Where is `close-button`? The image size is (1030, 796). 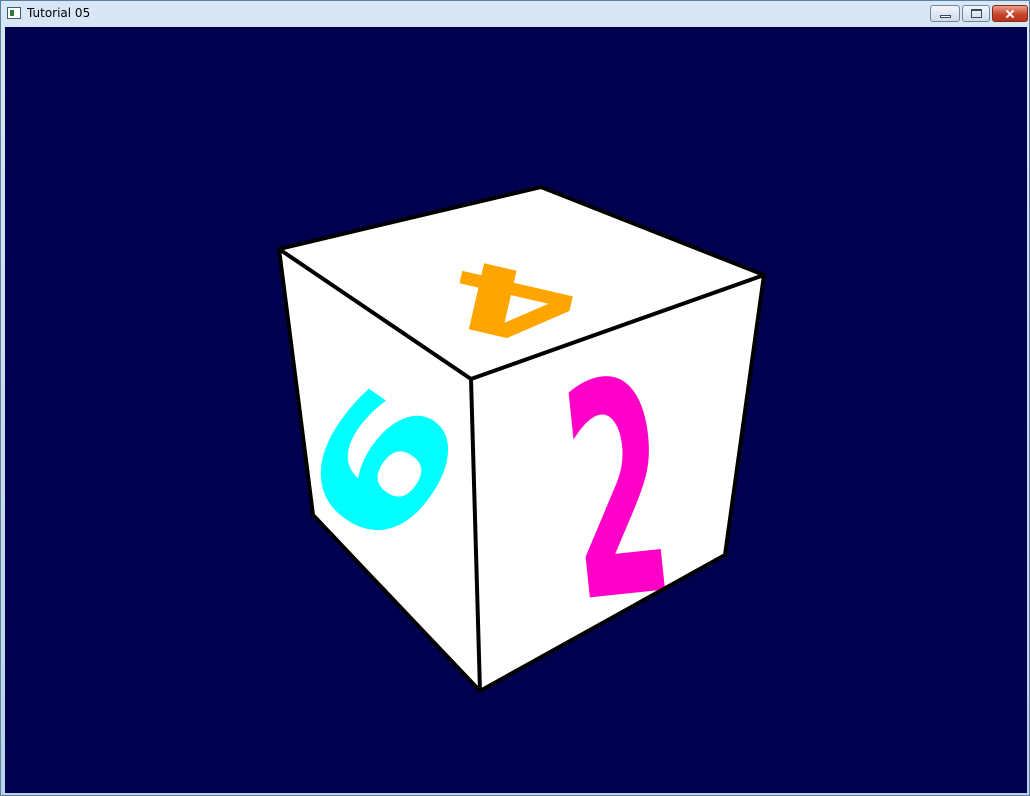 close-button is located at coordinates (1010, 13).